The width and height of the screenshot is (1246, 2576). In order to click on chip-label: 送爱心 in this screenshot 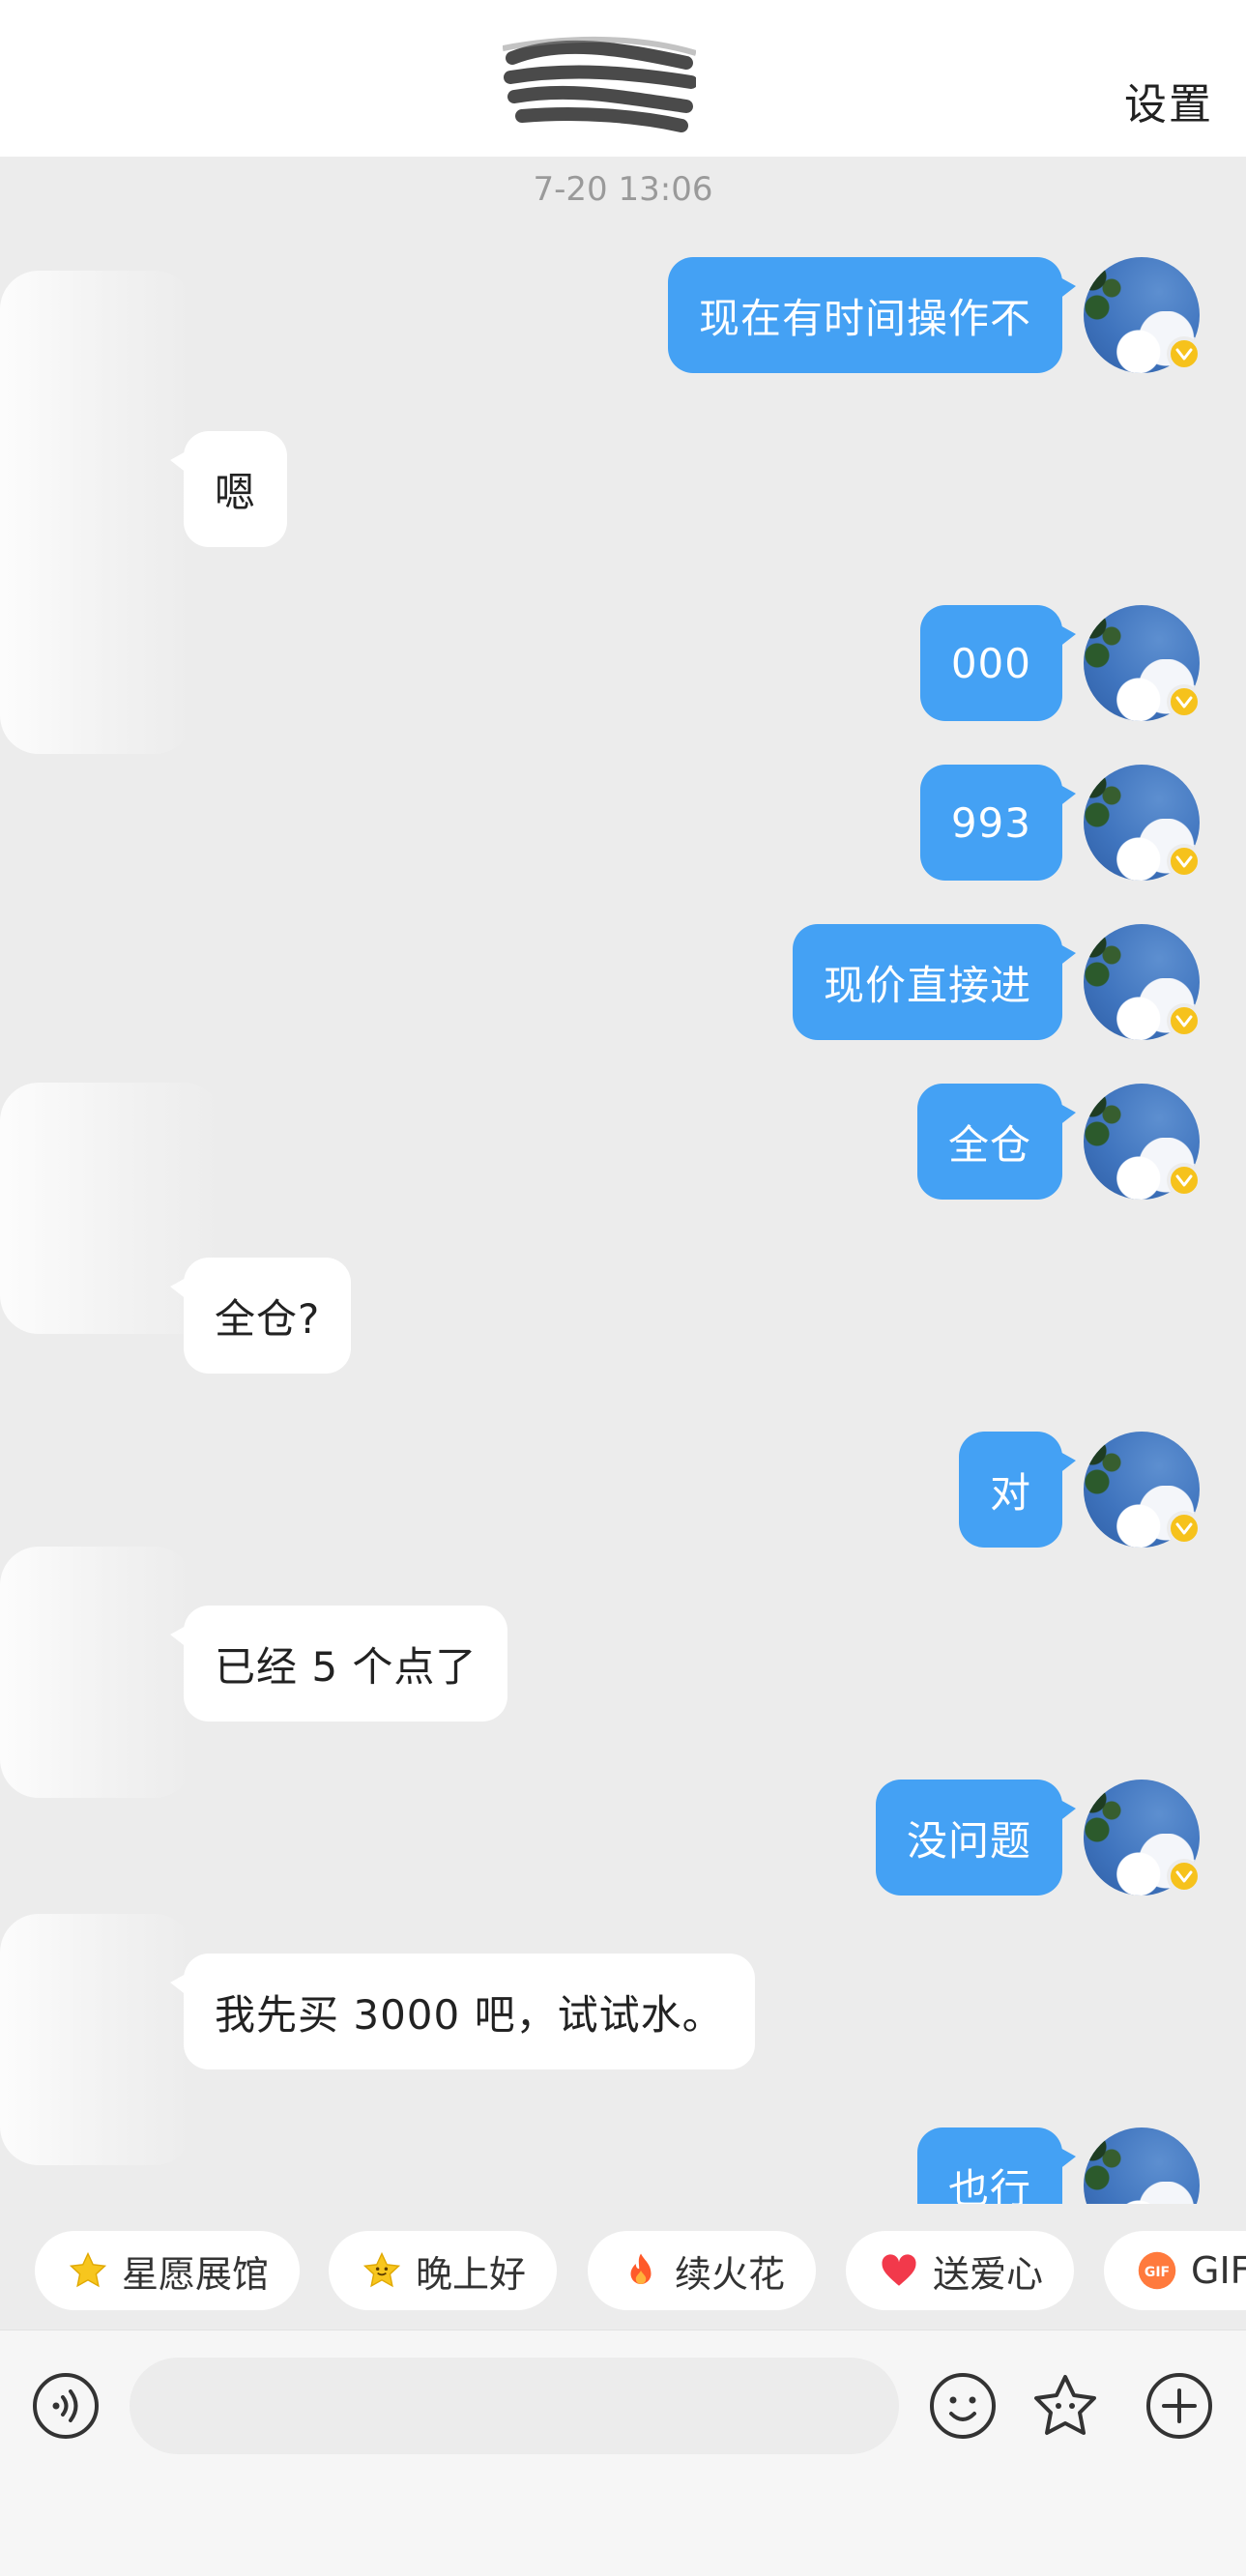, I will do `click(988, 2274)`.